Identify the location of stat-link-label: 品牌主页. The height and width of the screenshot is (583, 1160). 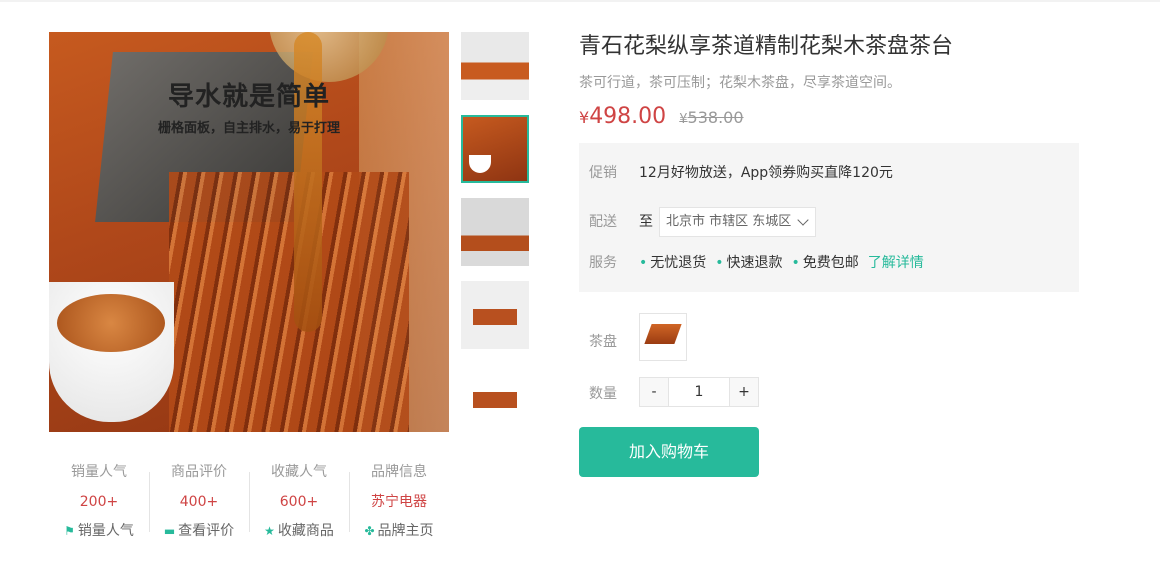
(405, 531).